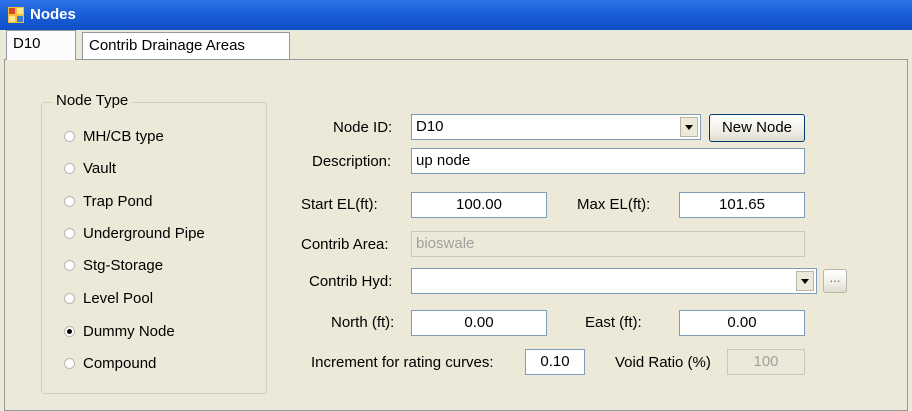 The width and height of the screenshot is (912, 411). What do you see at coordinates (16, 15) in the screenshot?
I see `app-grid-icon` at bounding box center [16, 15].